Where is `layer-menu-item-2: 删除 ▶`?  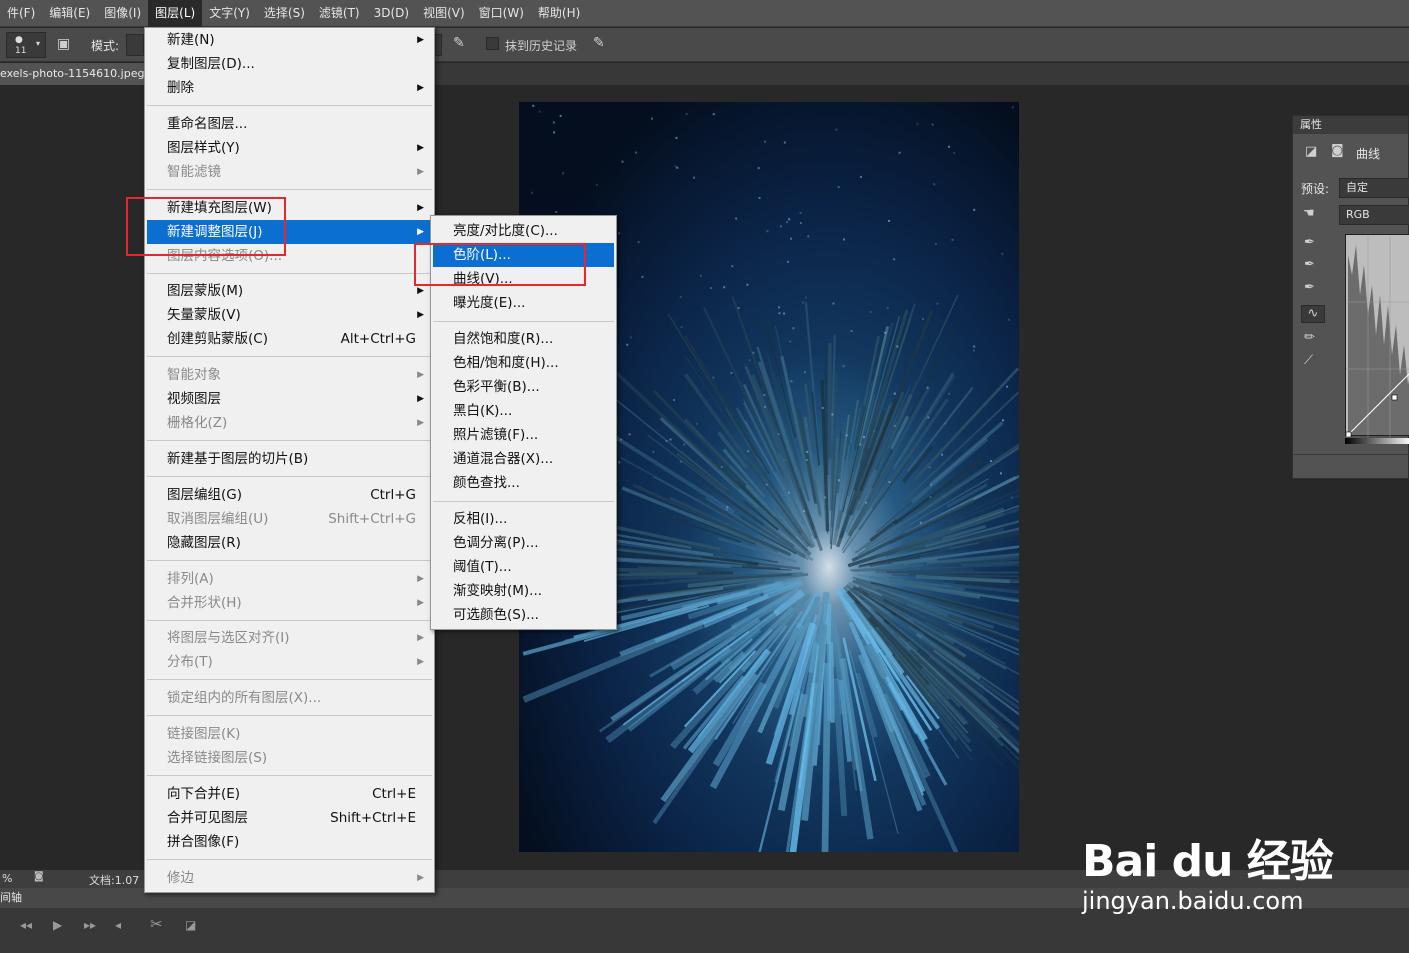 layer-menu-item-2: 删除 ▶ is located at coordinates (289, 88).